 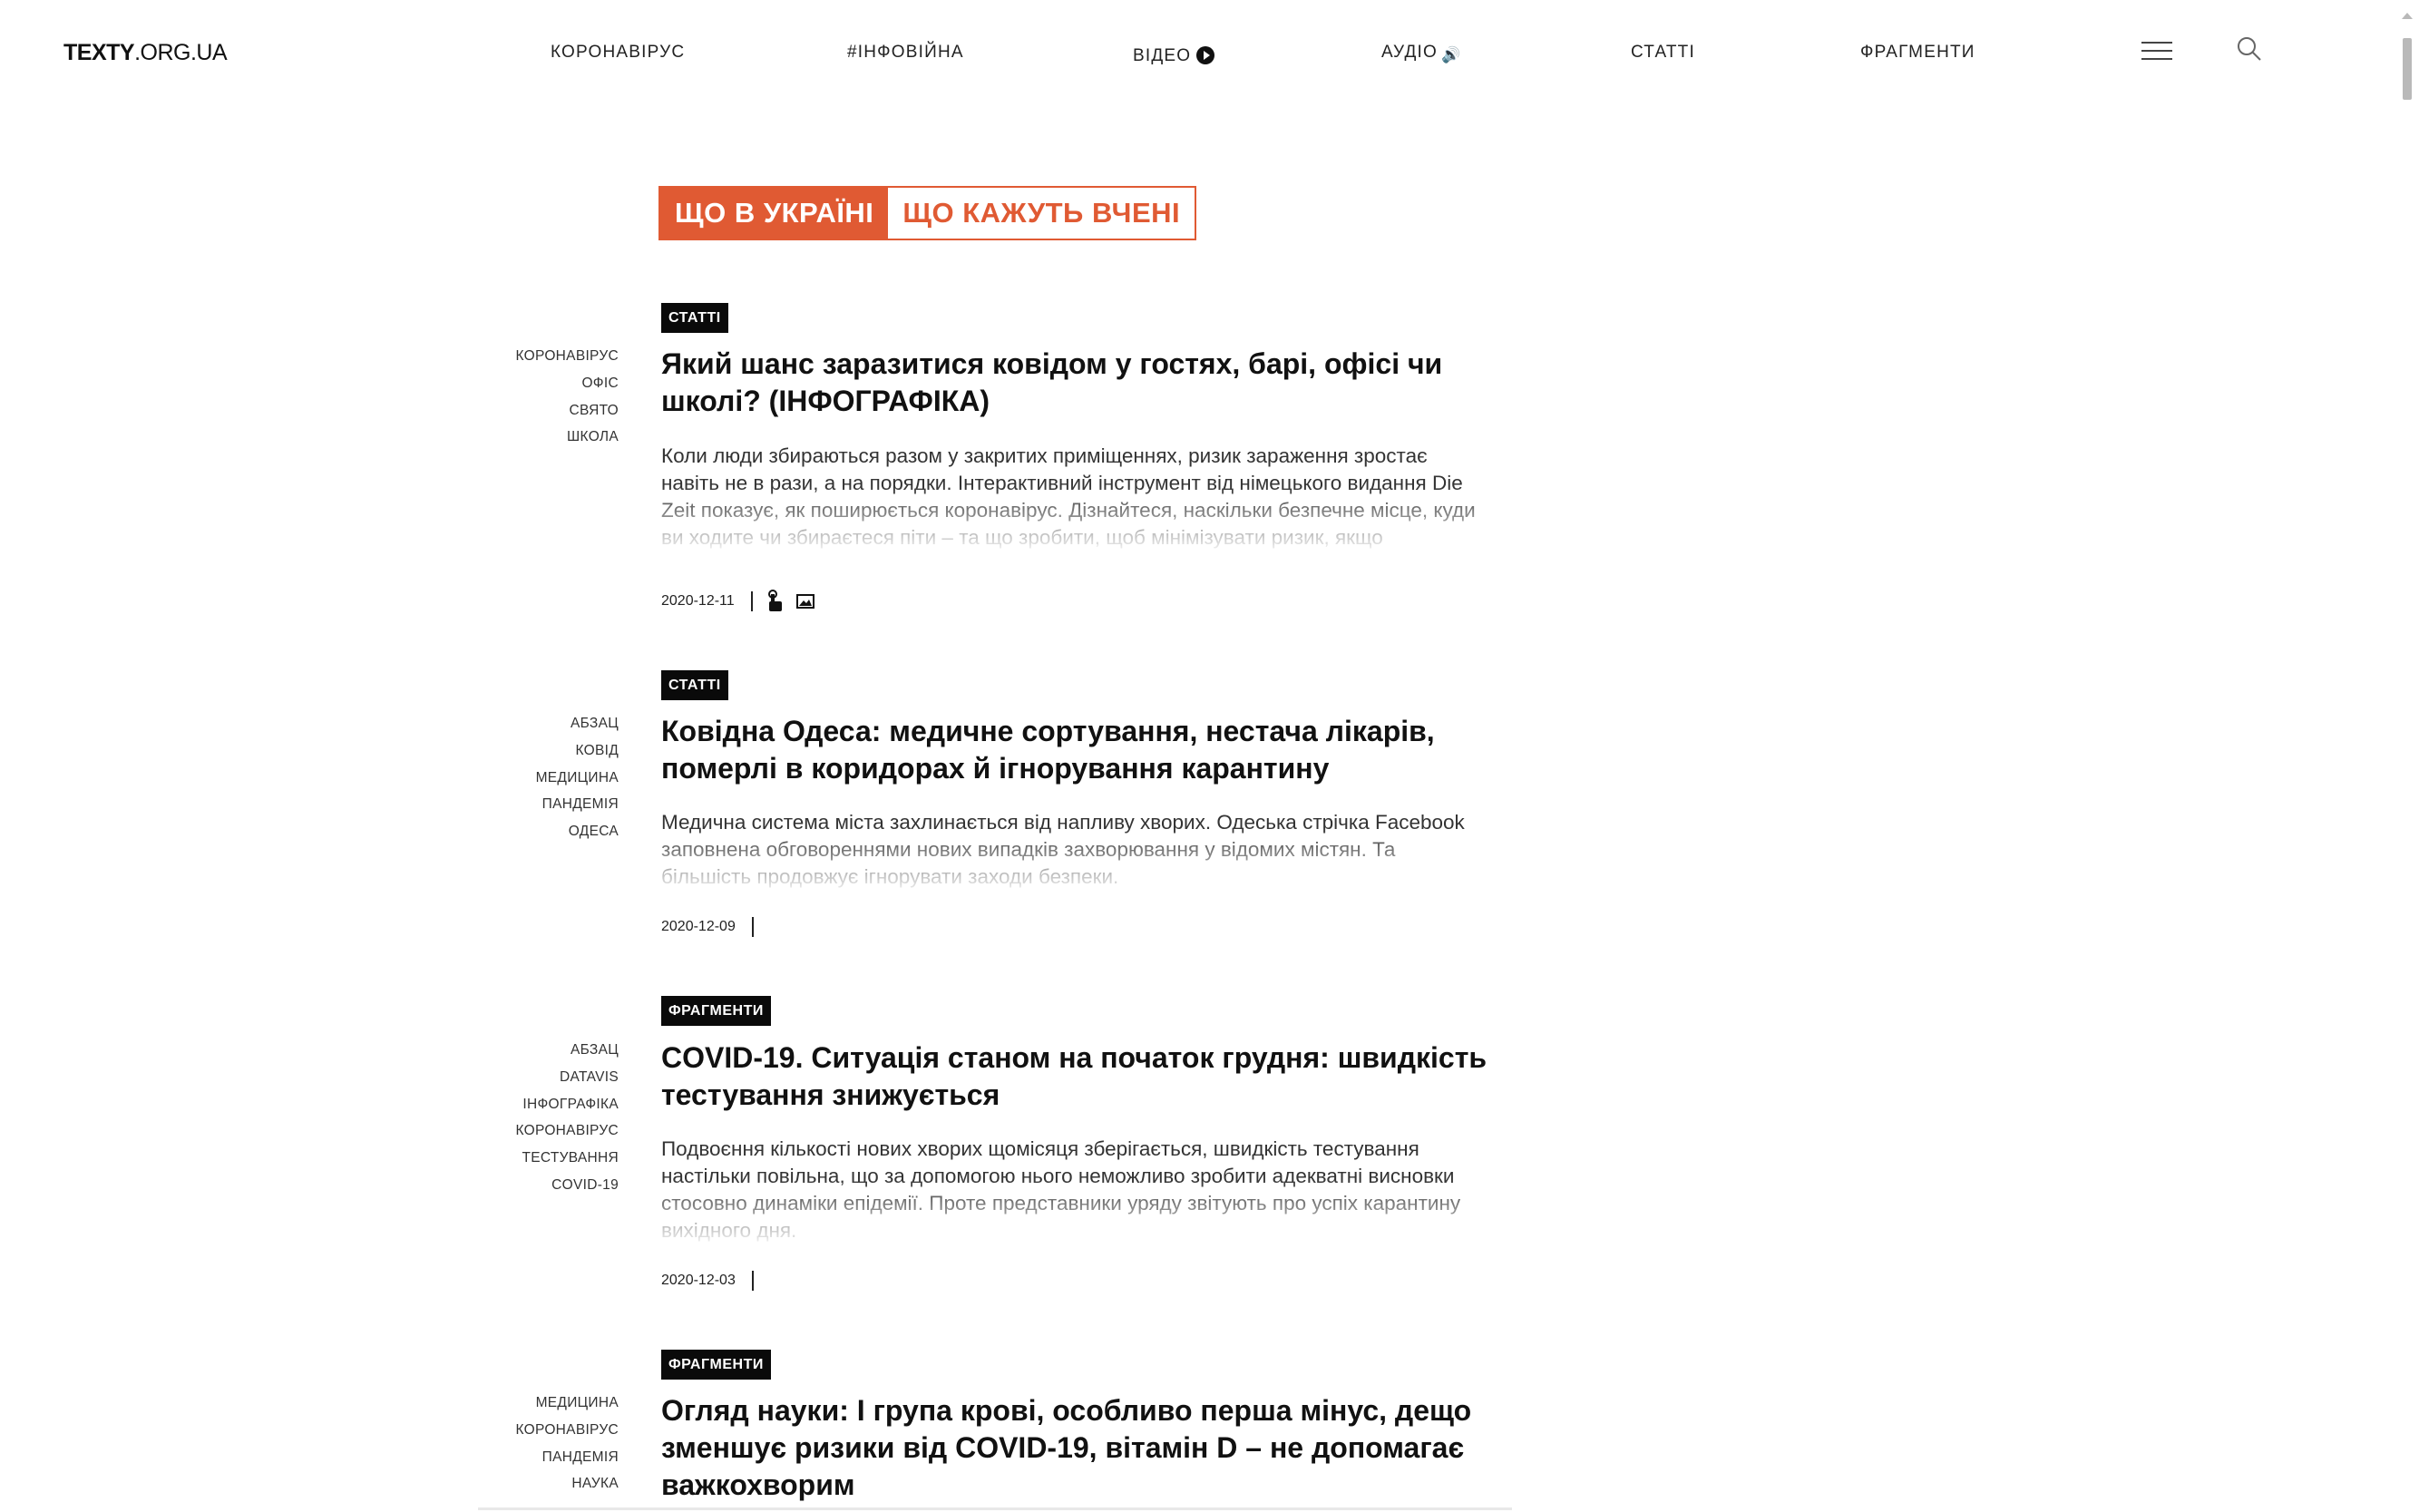 I want to click on search-icon, so click(x=2250, y=49).